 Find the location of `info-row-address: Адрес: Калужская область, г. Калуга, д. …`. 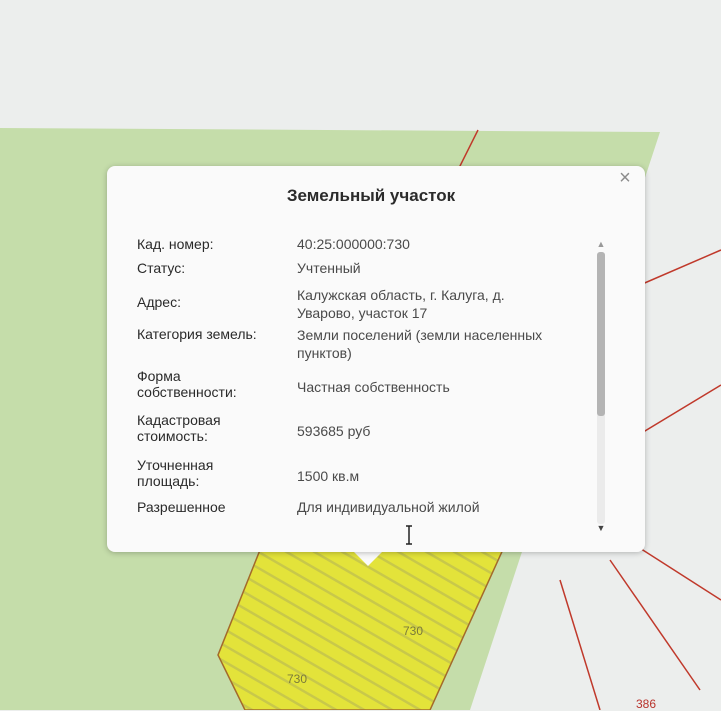

info-row-address: Адрес: Калужская область, г. Калуга, д. … is located at coordinates (364, 306).